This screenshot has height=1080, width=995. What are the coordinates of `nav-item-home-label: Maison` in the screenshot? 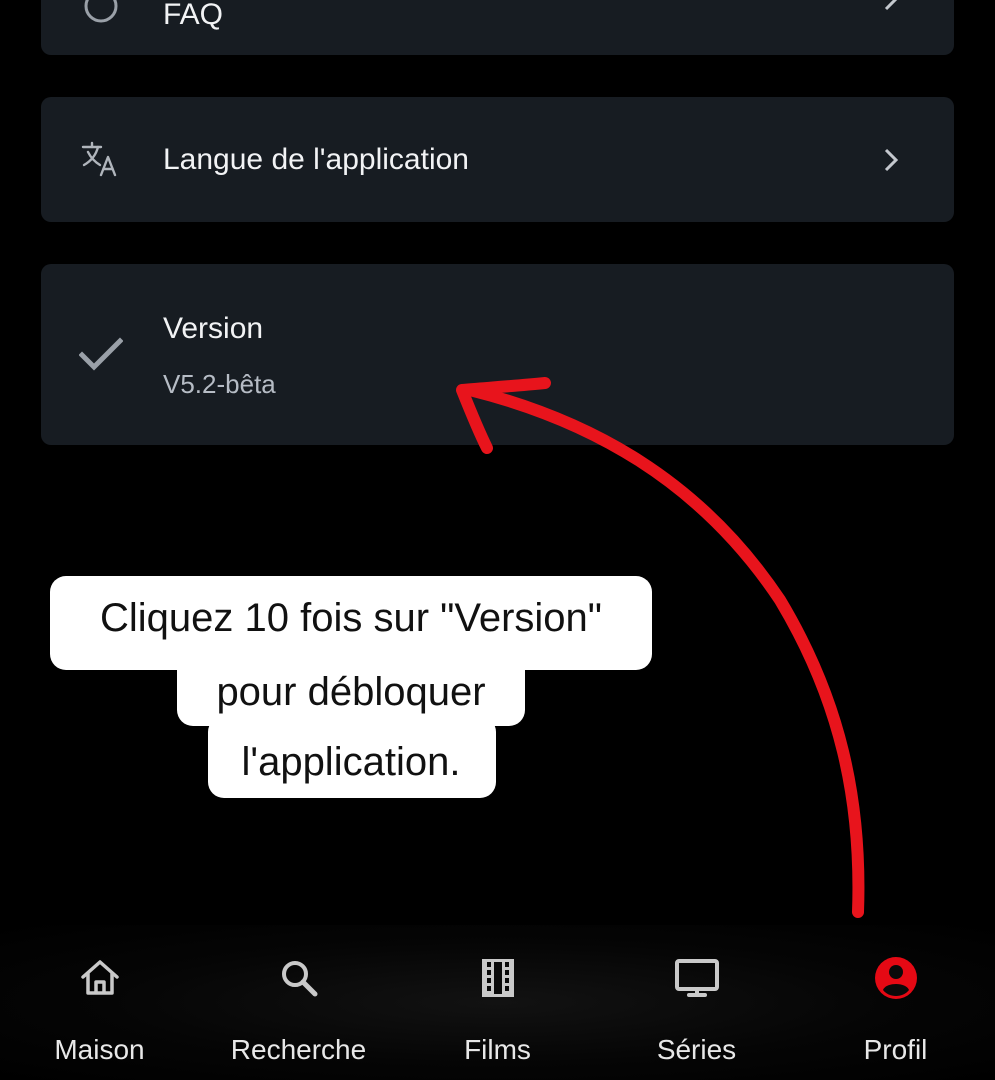 It's located at (99, 1049).